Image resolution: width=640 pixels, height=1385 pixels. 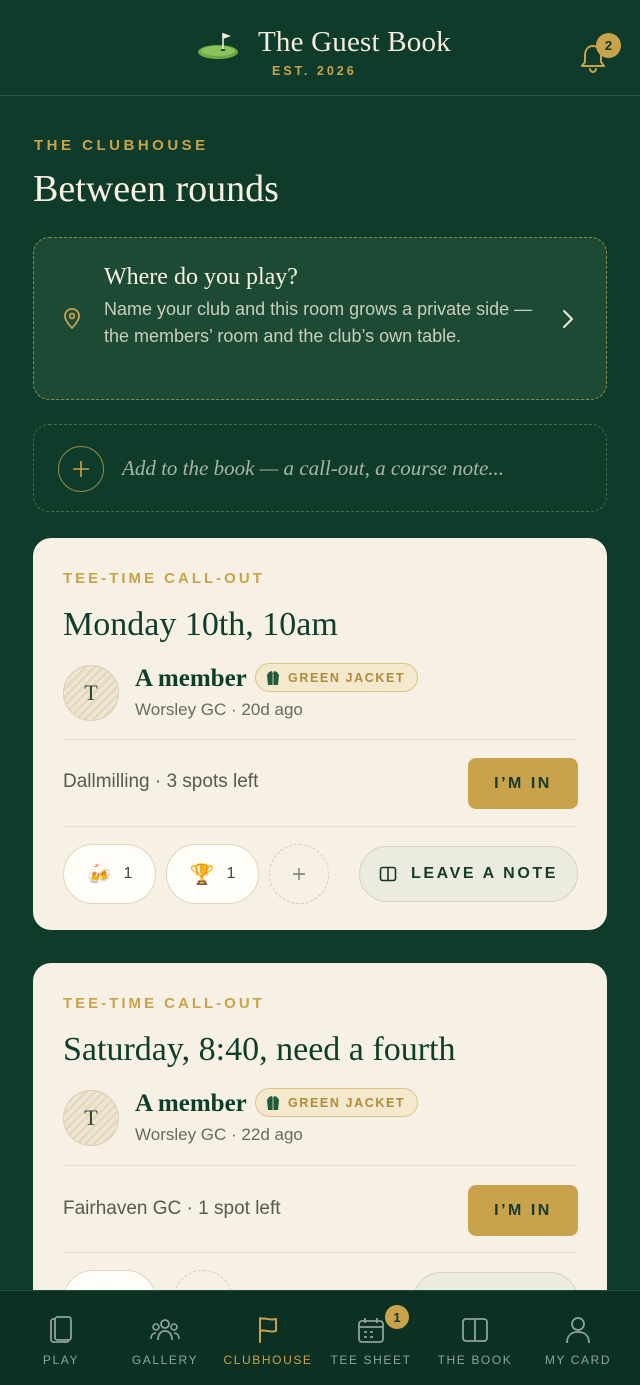 I want to click on nav-label: MY CARD, so click(x=578, y=1360).